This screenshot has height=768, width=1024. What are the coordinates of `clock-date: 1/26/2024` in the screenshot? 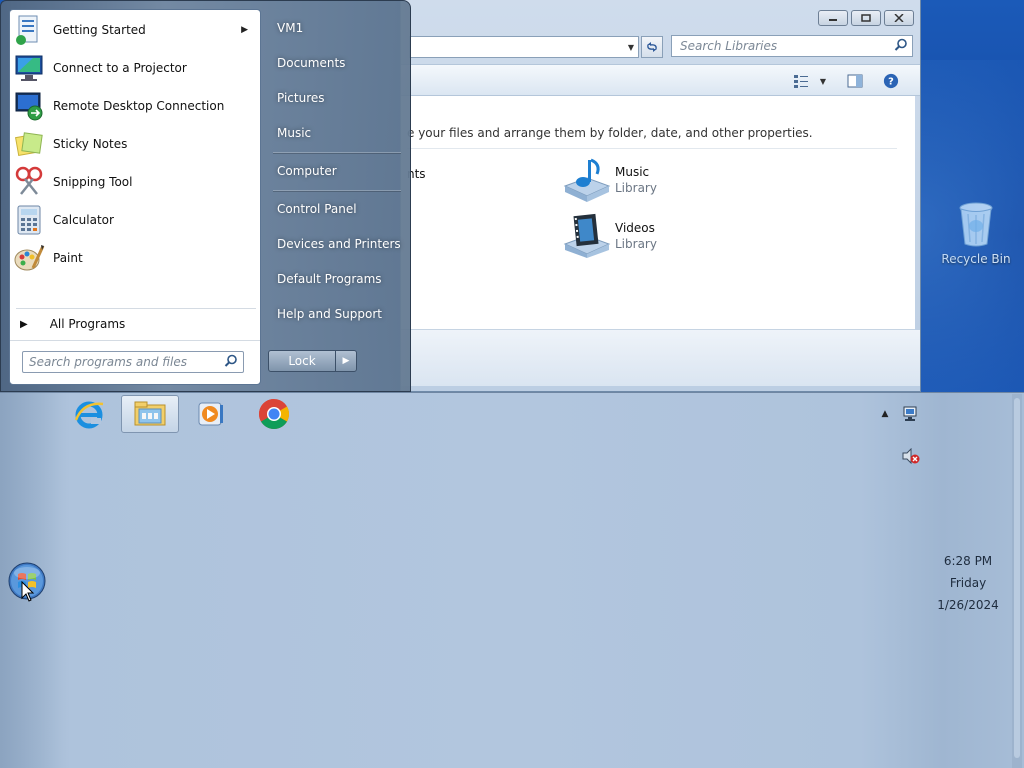 It's located at (968, 605).